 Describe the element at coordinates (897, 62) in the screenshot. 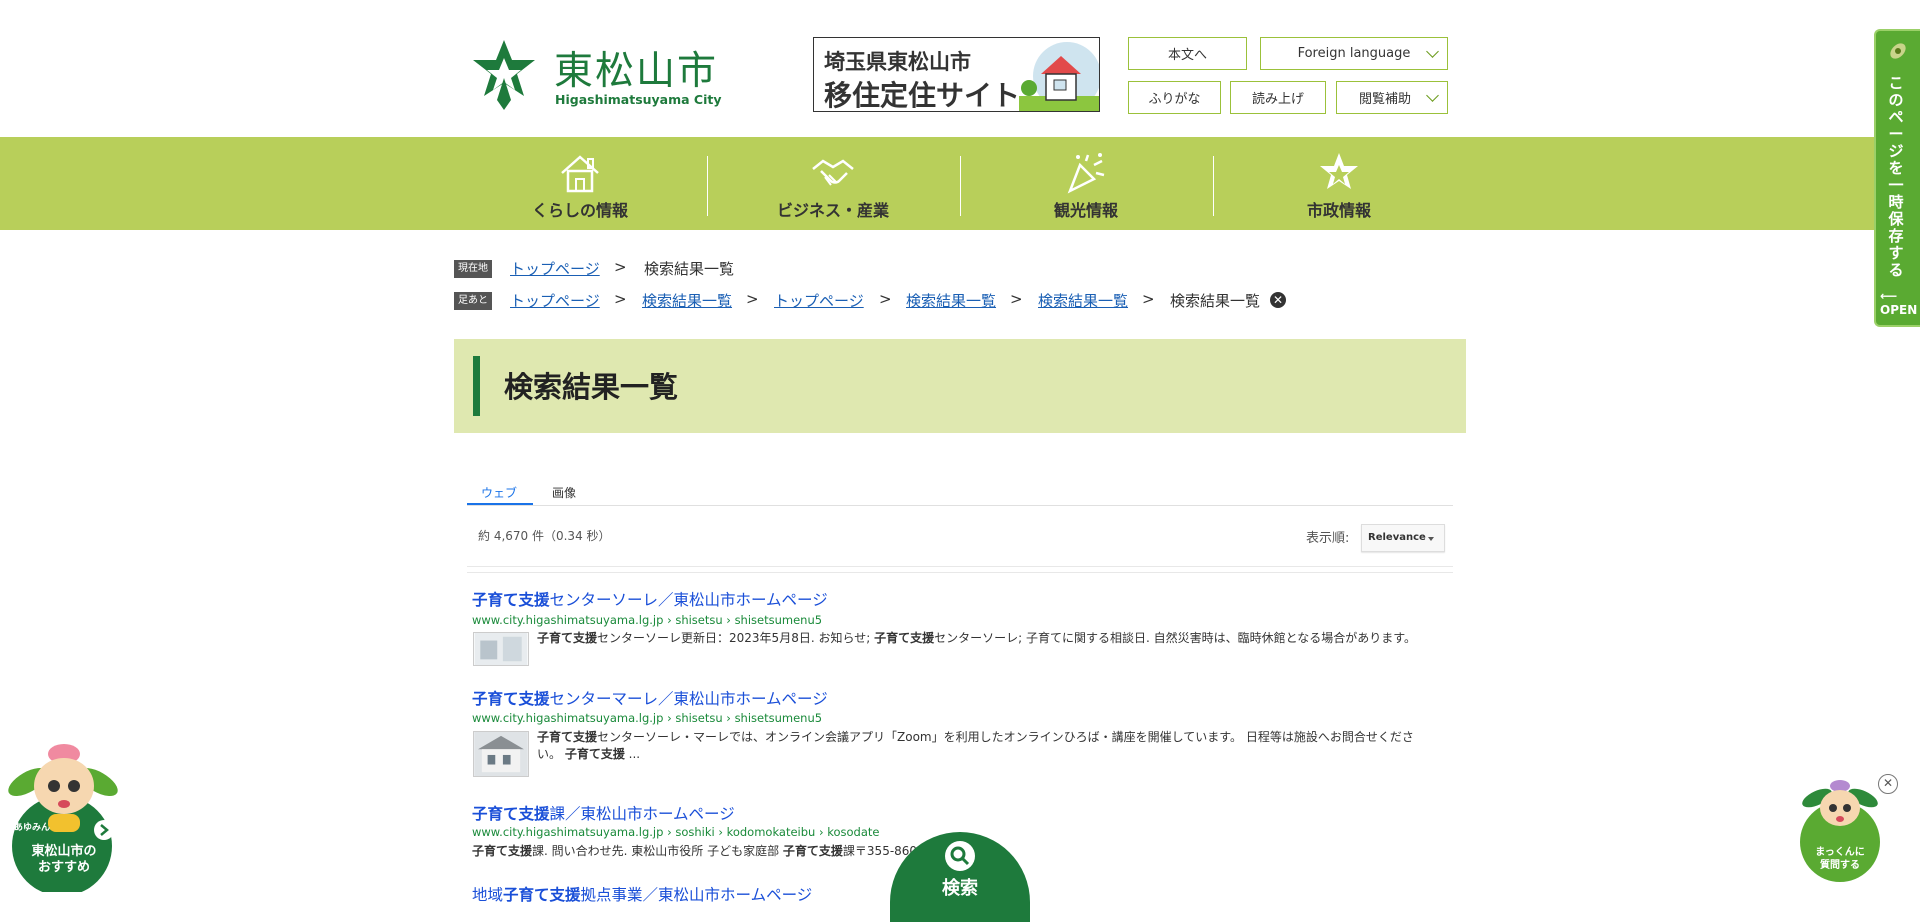

I see `banner-line1: 埼玉県東松山市` at that location.